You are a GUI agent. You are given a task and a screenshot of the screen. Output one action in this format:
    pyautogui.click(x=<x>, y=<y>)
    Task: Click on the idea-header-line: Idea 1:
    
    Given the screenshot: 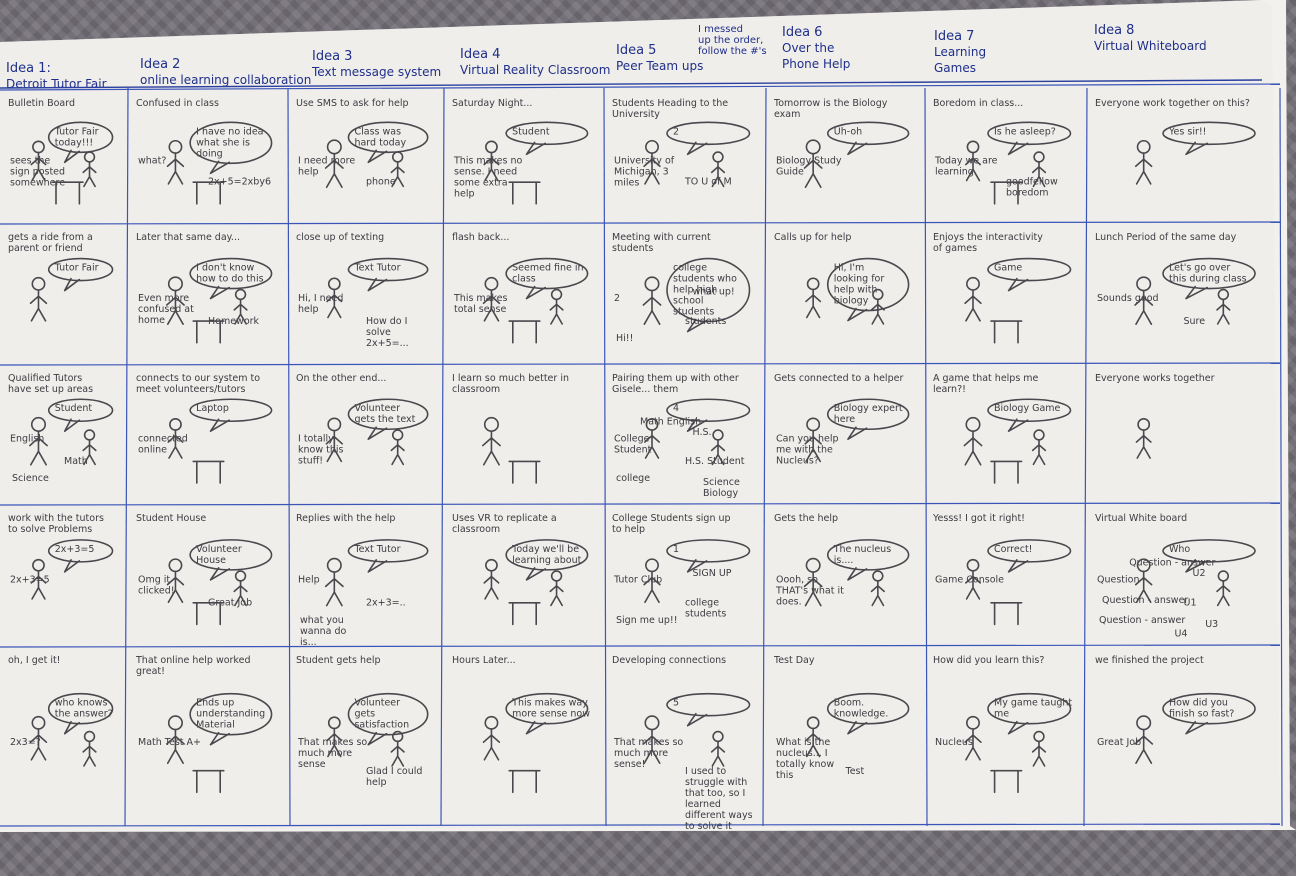 What is the action you would take?
    pyautogui.click(x=28, y=68)
    